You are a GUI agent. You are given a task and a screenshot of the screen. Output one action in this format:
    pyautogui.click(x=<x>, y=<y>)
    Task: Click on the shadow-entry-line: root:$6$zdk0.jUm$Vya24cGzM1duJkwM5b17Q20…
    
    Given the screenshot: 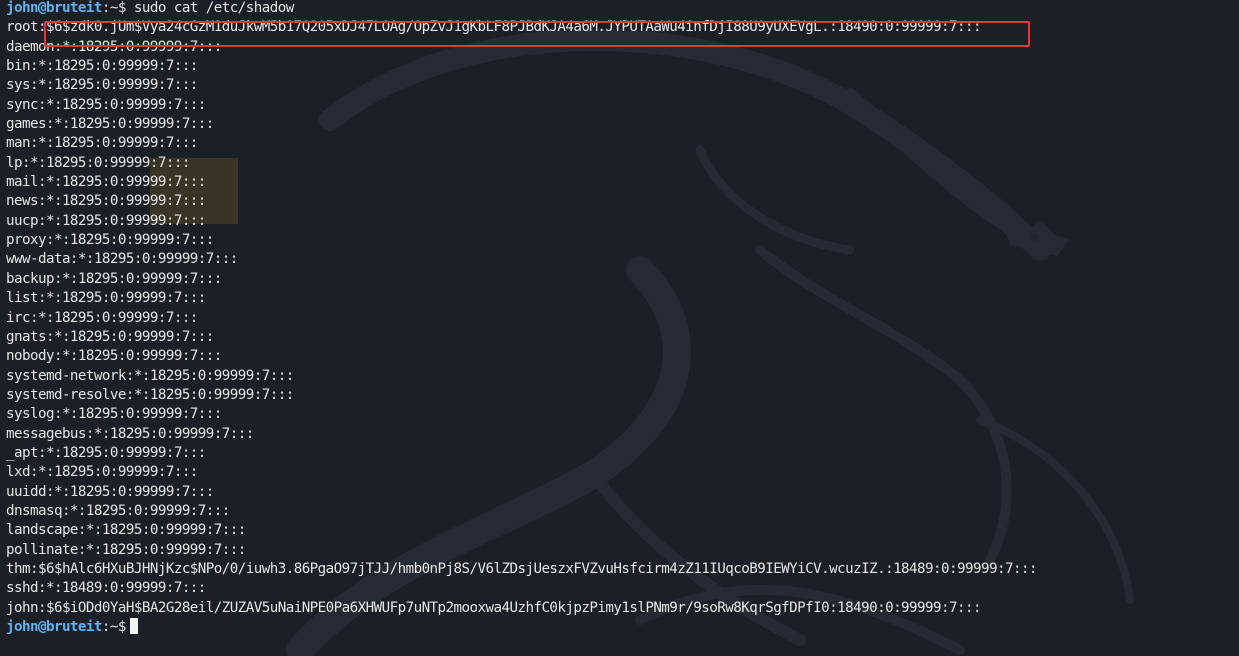 What is the action you would take?
    pyautogui.click(x=494, y=27)
    